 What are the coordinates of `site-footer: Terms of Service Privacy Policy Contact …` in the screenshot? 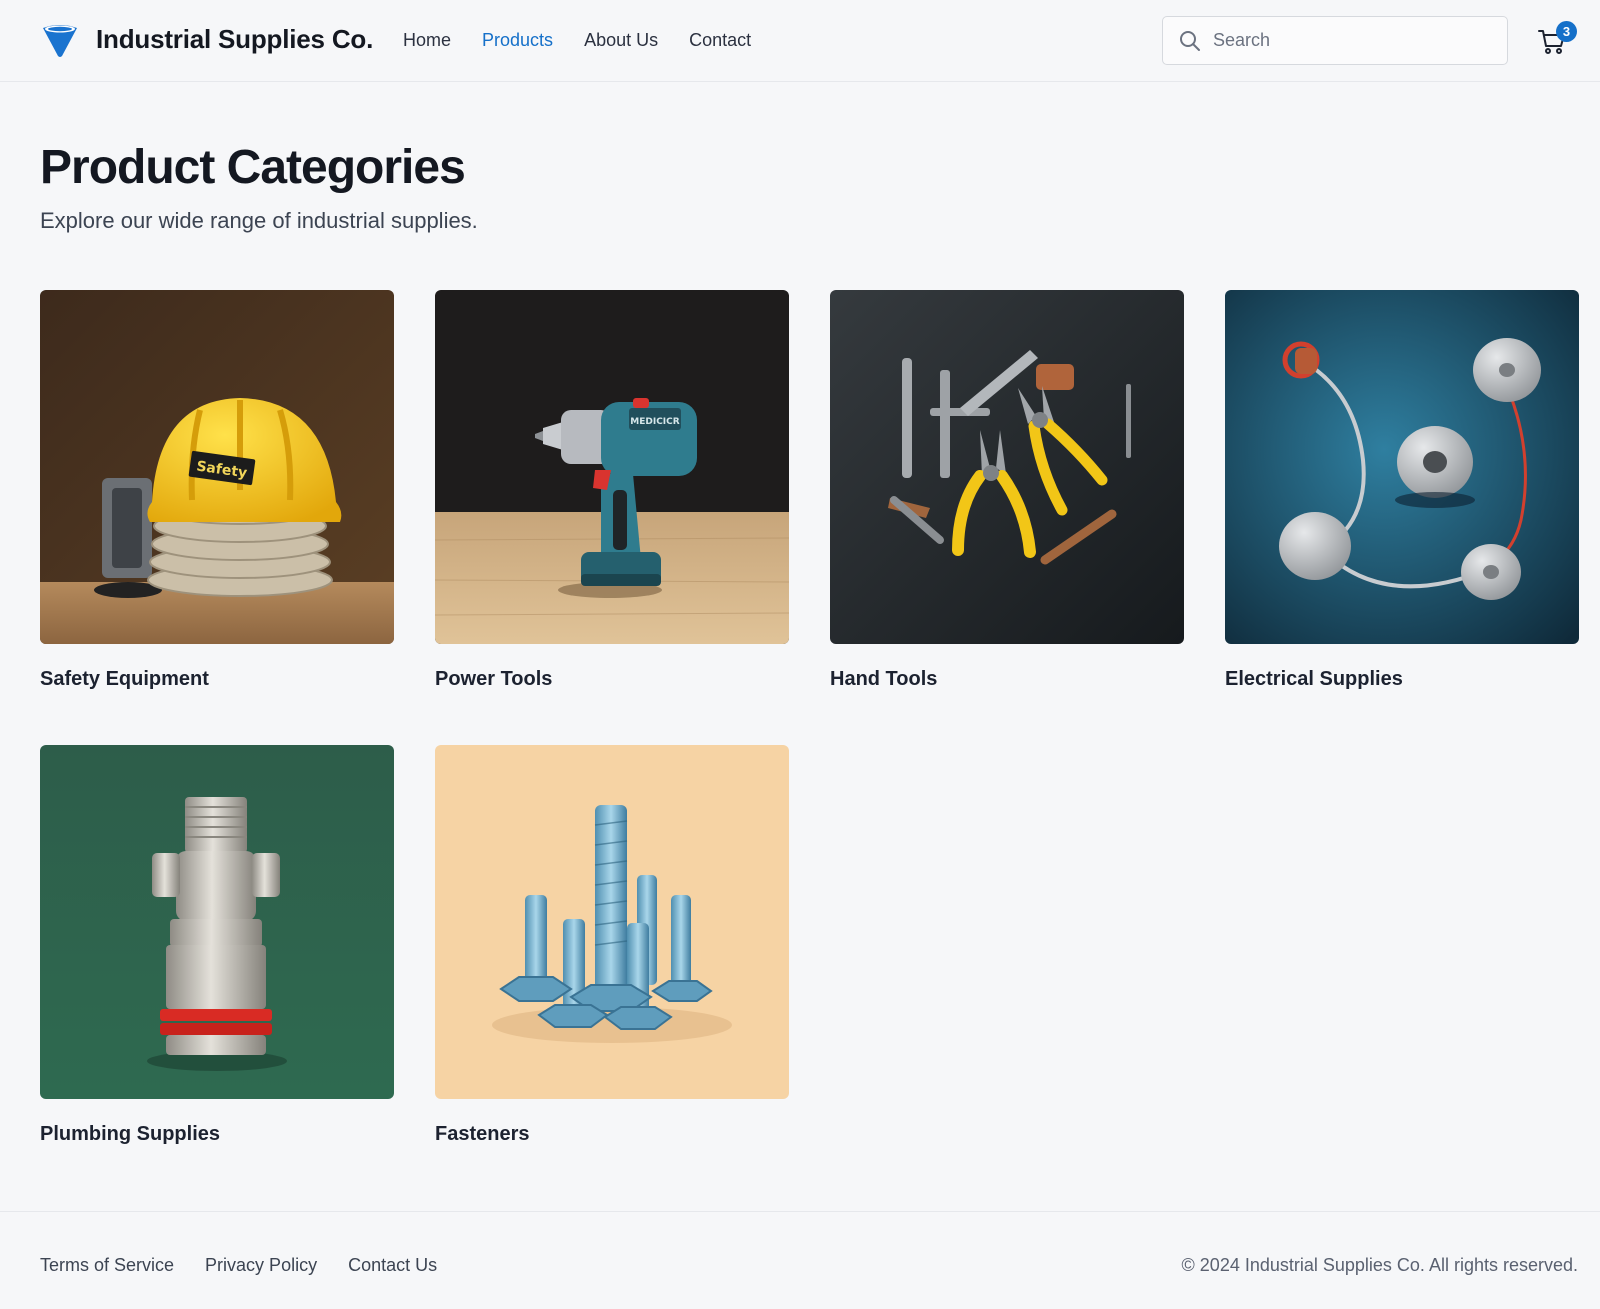 It's located at (800, 1260).